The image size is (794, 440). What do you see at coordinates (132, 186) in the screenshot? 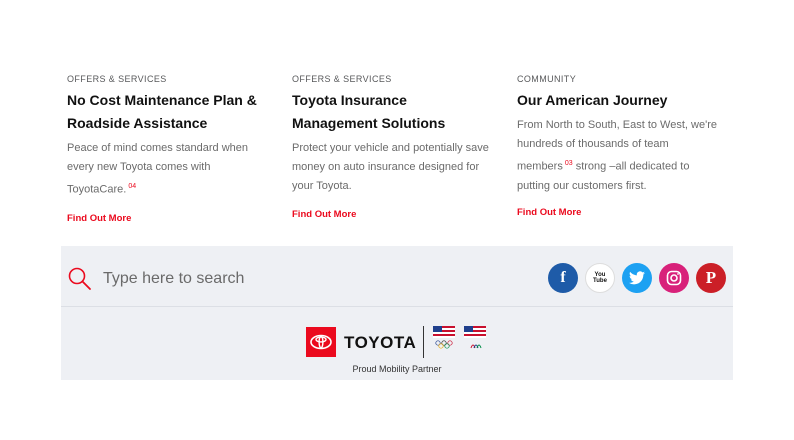
I see `footnote-marker: 04` at bounding box center [132, 186].